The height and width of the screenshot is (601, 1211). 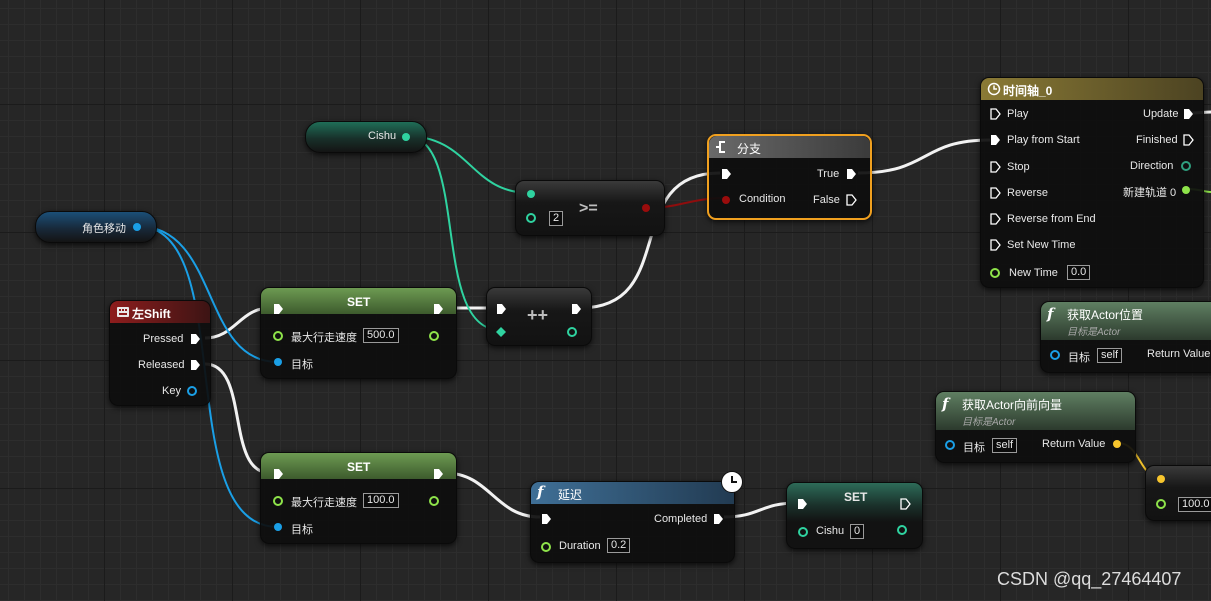 I want to click on return-value-label: Return Value, so click(x=1179, y=354).